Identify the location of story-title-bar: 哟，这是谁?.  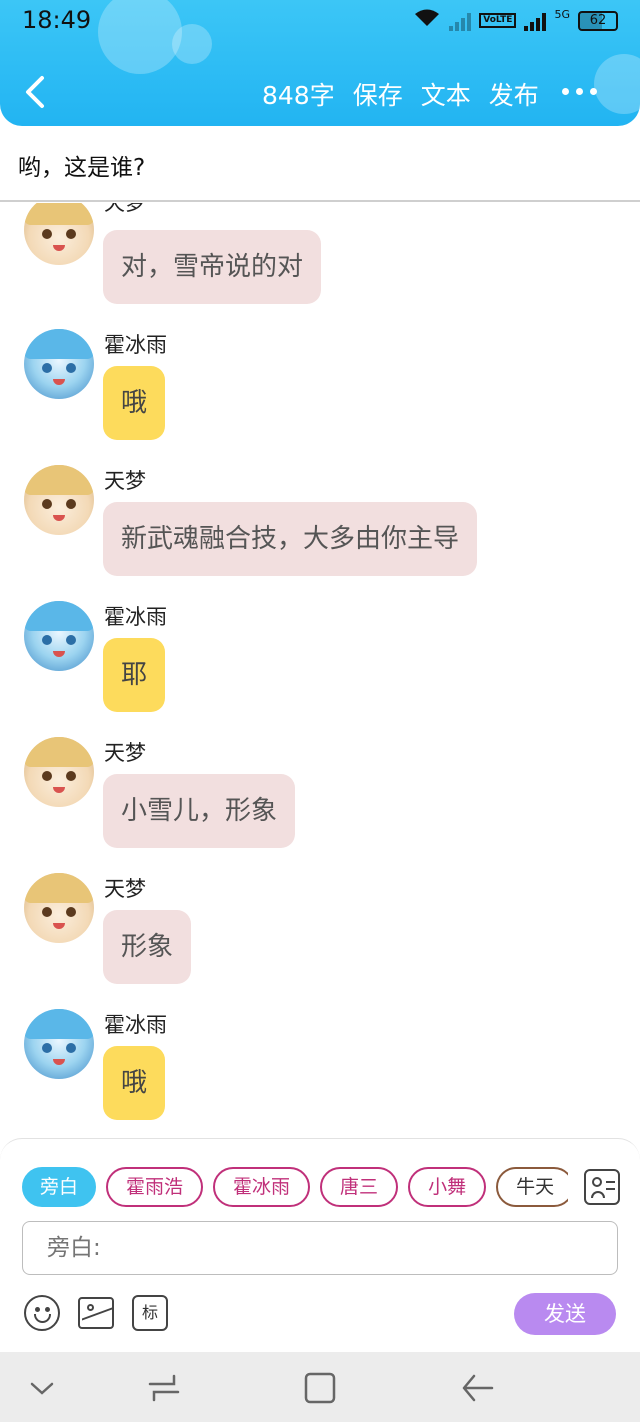
(320, 164).